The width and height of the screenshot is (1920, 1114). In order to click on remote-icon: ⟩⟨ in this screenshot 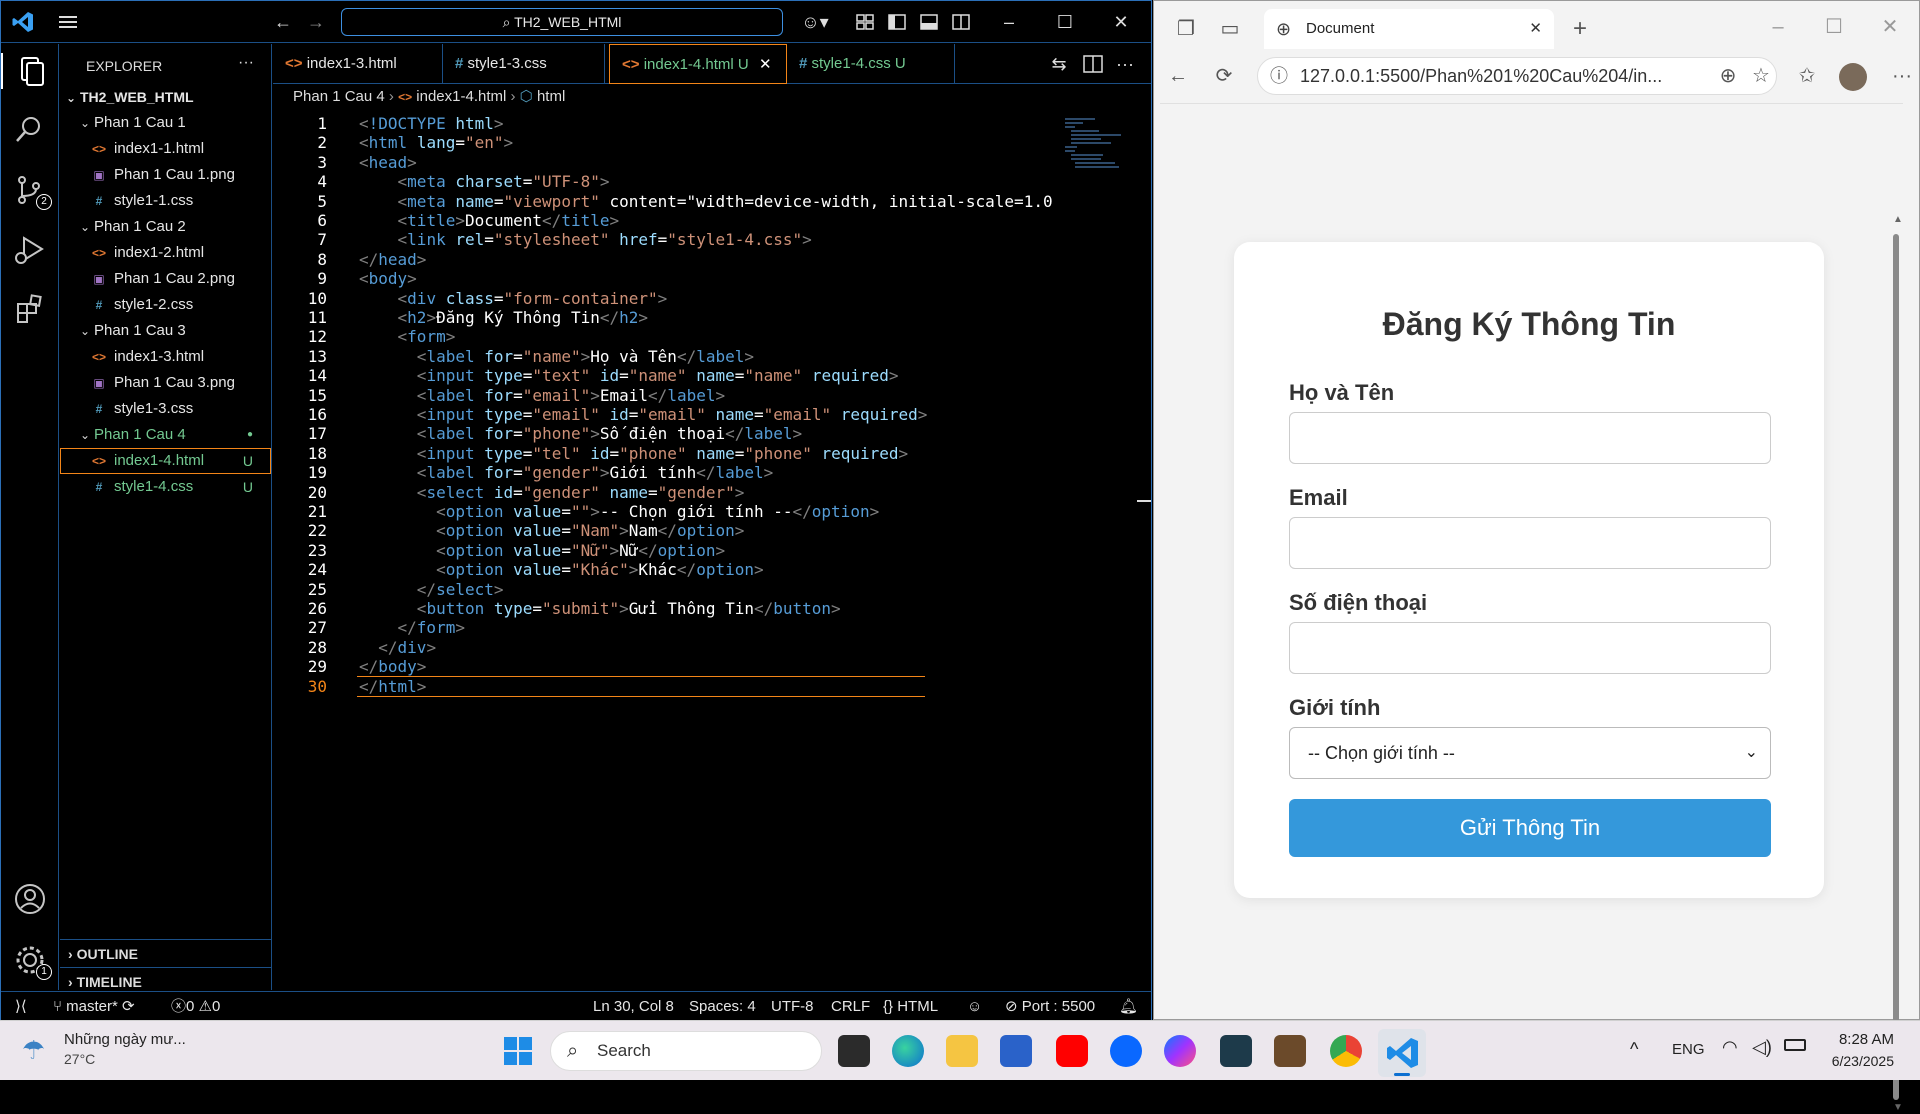, I will do `click(21, 1007)`.